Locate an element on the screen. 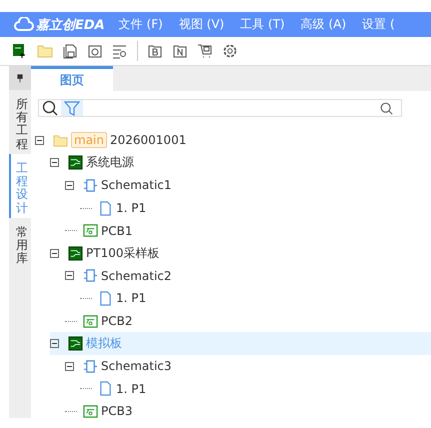 The height and width of the screenshot is (428, 431). tree-item: Schematic1 is located at coordinates (136, 185).